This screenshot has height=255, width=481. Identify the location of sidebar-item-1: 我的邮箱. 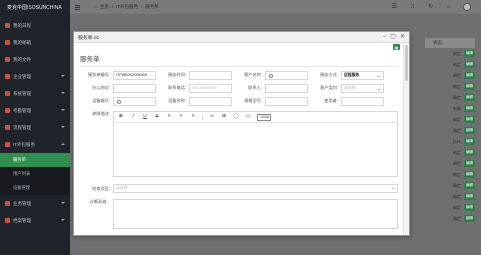
(35, 42).